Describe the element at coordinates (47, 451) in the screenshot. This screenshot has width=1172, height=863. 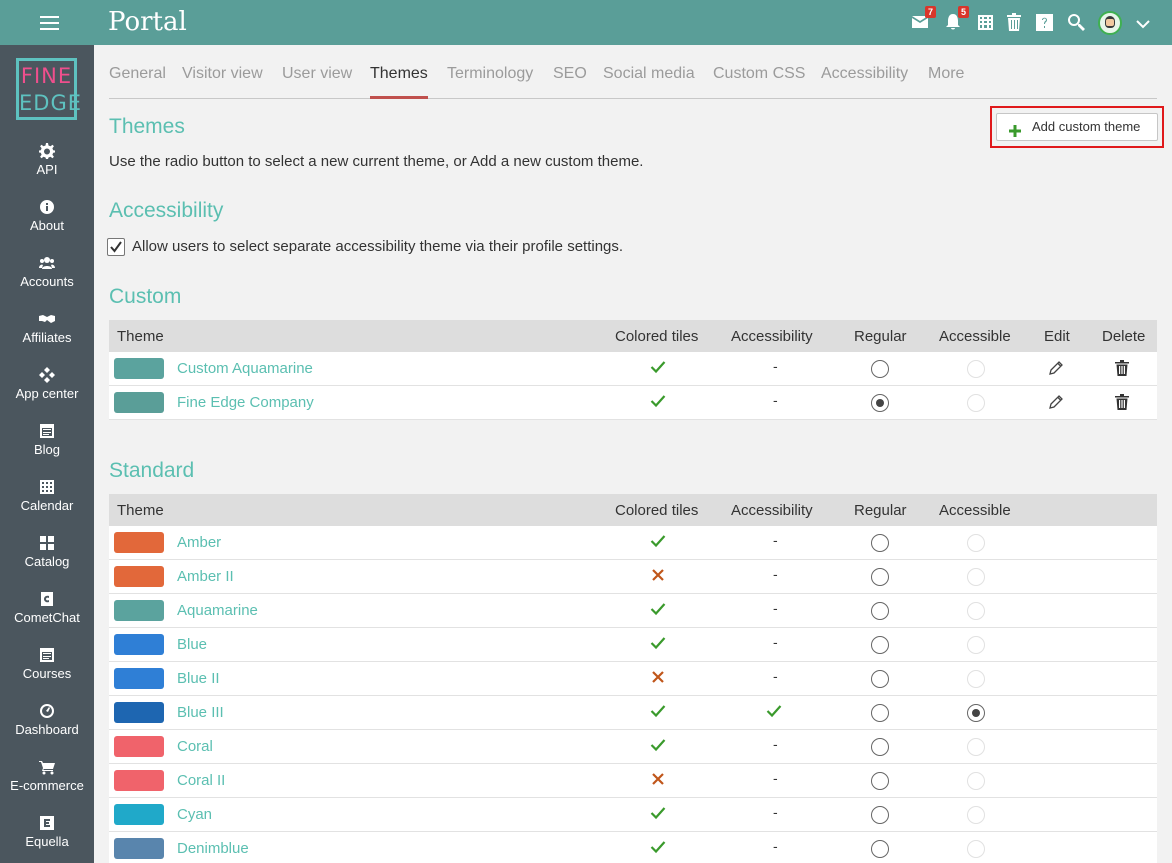
I see `sidebar-item-blog: Blog` at that location.